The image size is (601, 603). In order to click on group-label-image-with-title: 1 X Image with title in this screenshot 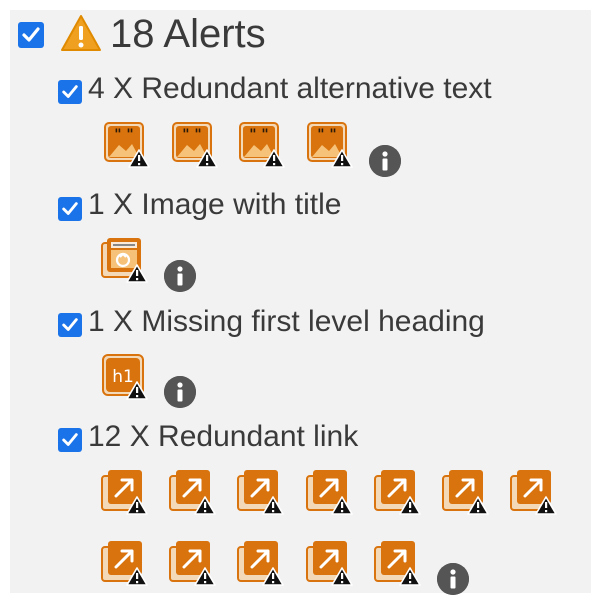, I will do `click(215, 204)`.